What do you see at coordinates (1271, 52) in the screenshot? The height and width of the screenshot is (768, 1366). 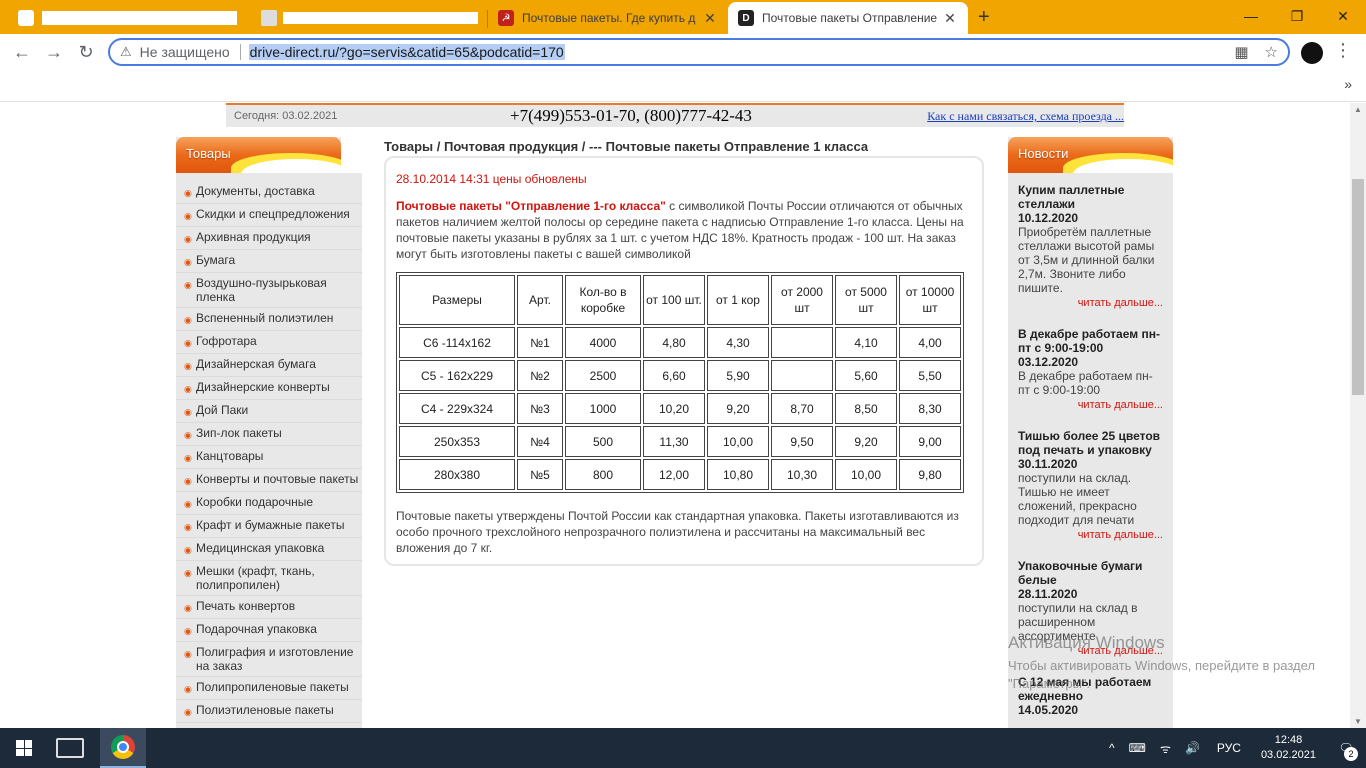 I see `bookmark-star-icon: ☆` at bounding box center [1271, 52].